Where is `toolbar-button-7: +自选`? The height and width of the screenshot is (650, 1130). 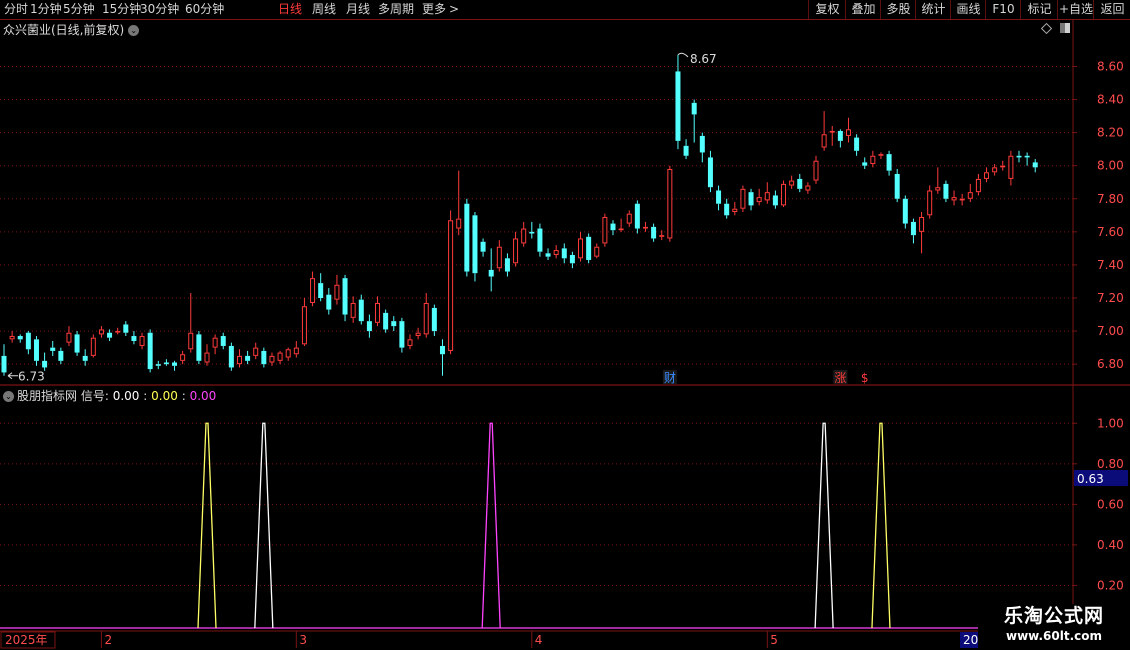 toolbar-button-7: +自选 is located at coordinates (1075, 9).